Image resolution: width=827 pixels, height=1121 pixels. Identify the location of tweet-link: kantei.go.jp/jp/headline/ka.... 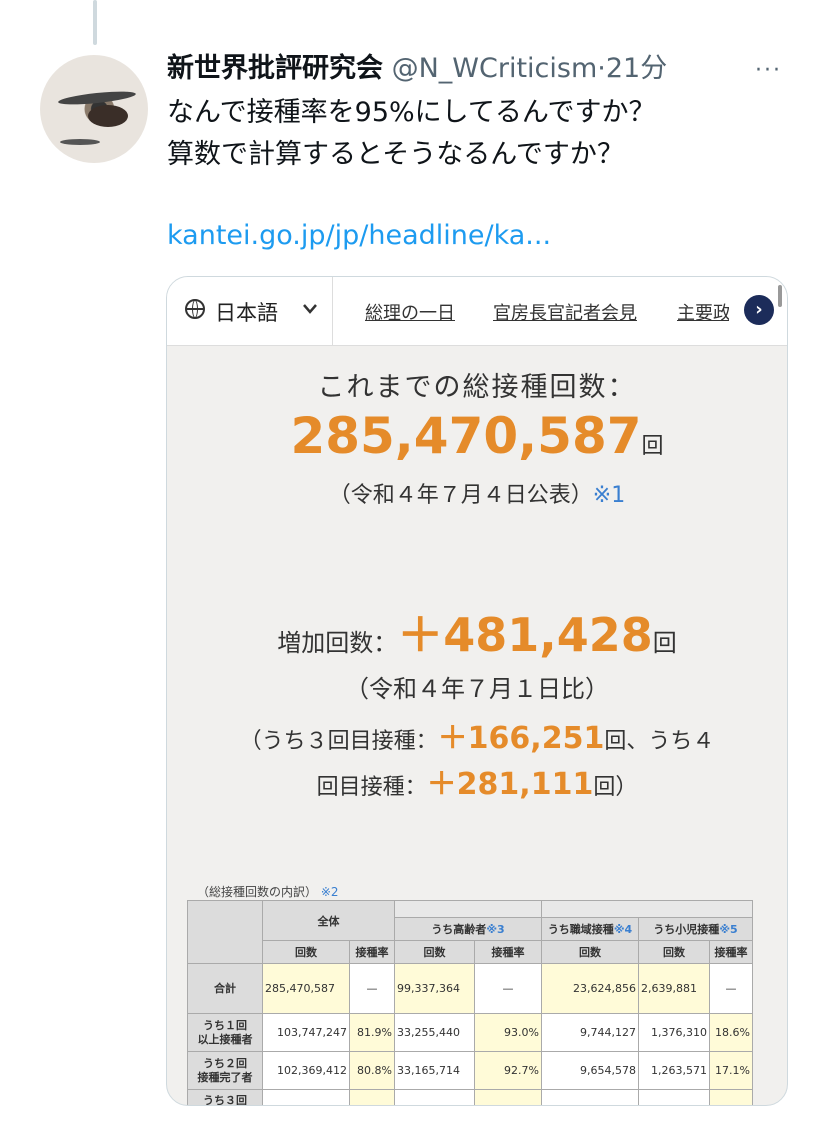
(359, 235).